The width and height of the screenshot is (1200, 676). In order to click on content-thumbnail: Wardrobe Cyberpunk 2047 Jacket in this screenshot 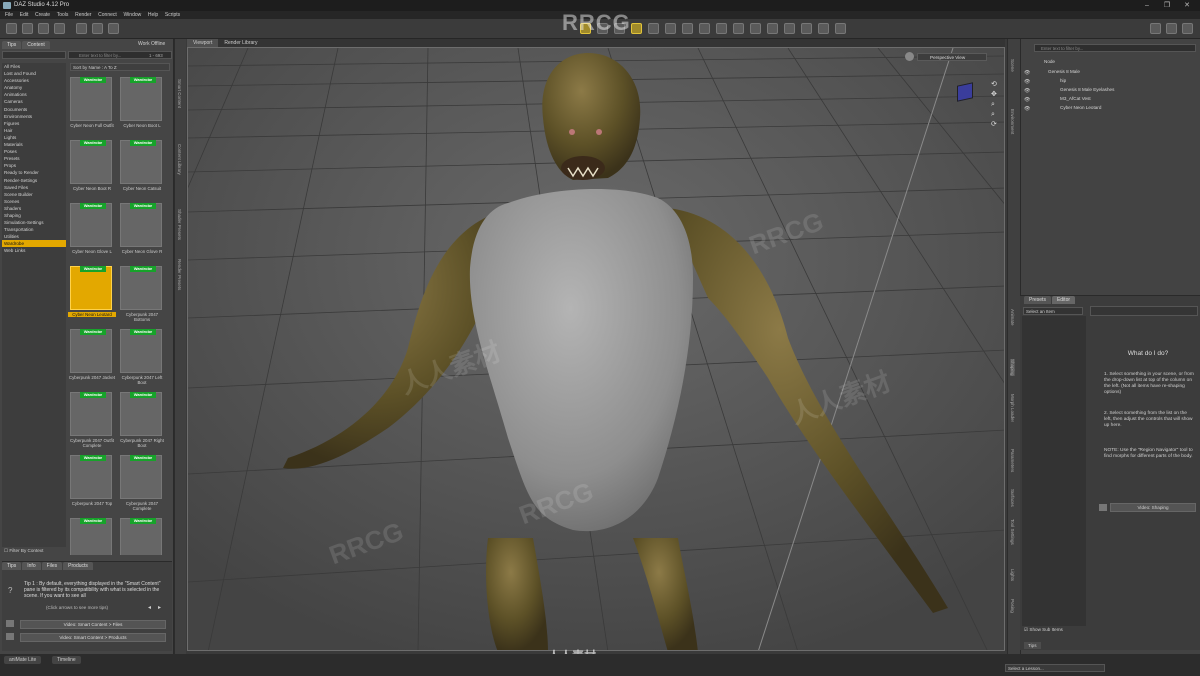, I will do `click(92, 358)`.